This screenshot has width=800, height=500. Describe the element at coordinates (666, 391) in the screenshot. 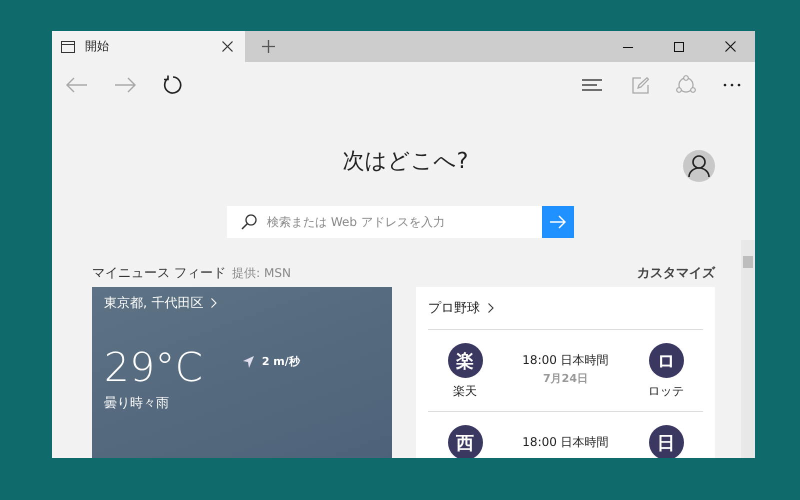

I see `team-name: ロッテ` at that location.